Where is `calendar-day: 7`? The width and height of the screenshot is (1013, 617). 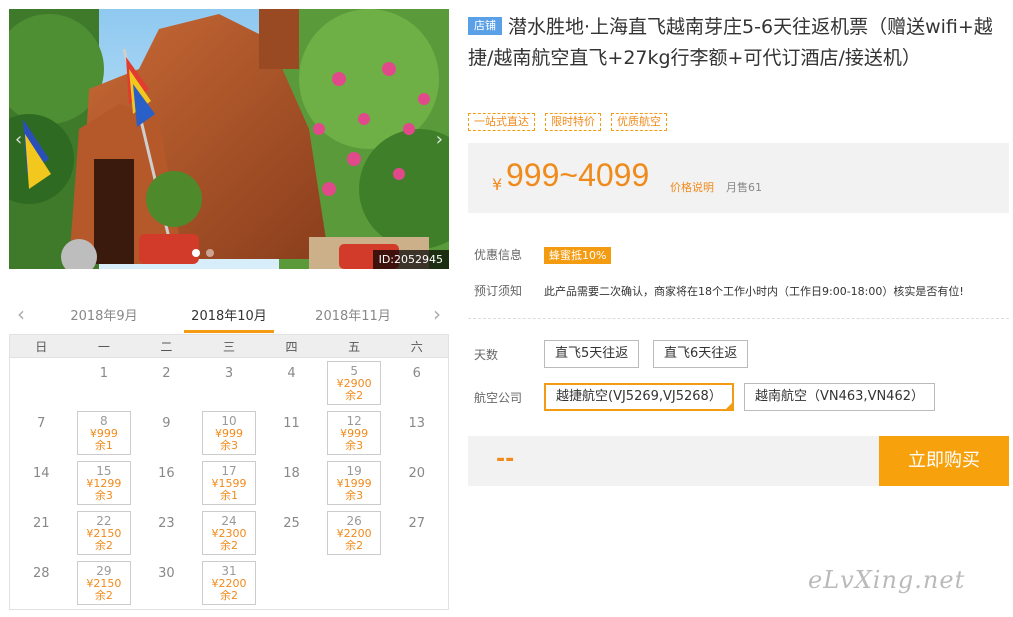 calendar-day: 7 is located at coordinates (41, 433).